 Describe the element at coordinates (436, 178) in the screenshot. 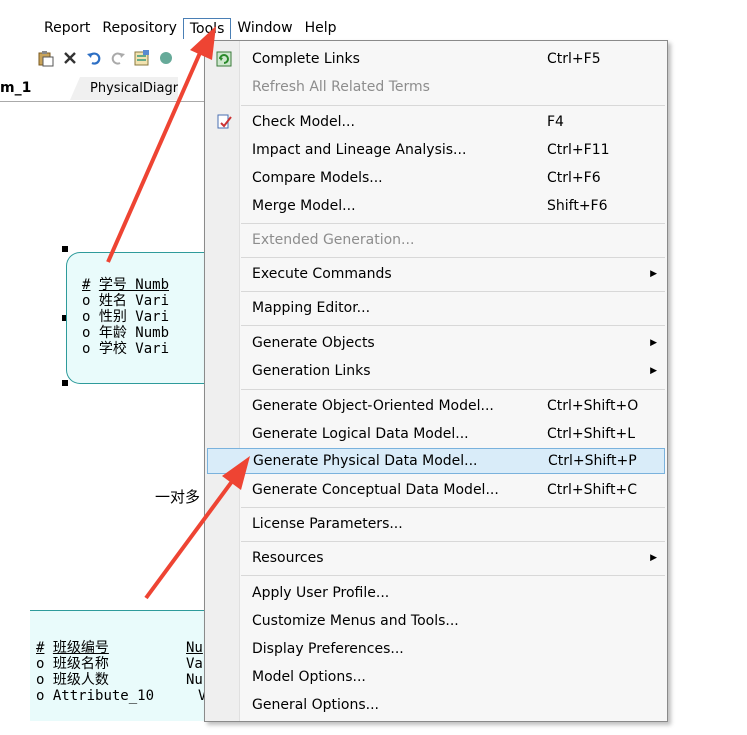

I see `menu-item-compare-models: Compare Models... Ctrl+F6` at that location.